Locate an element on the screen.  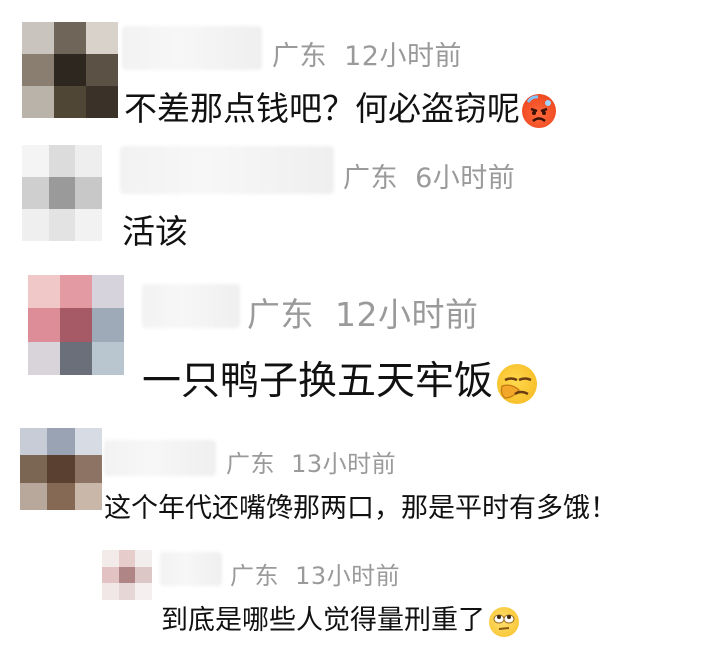
eye-roll-emoji is located at coordinates (504, 621).